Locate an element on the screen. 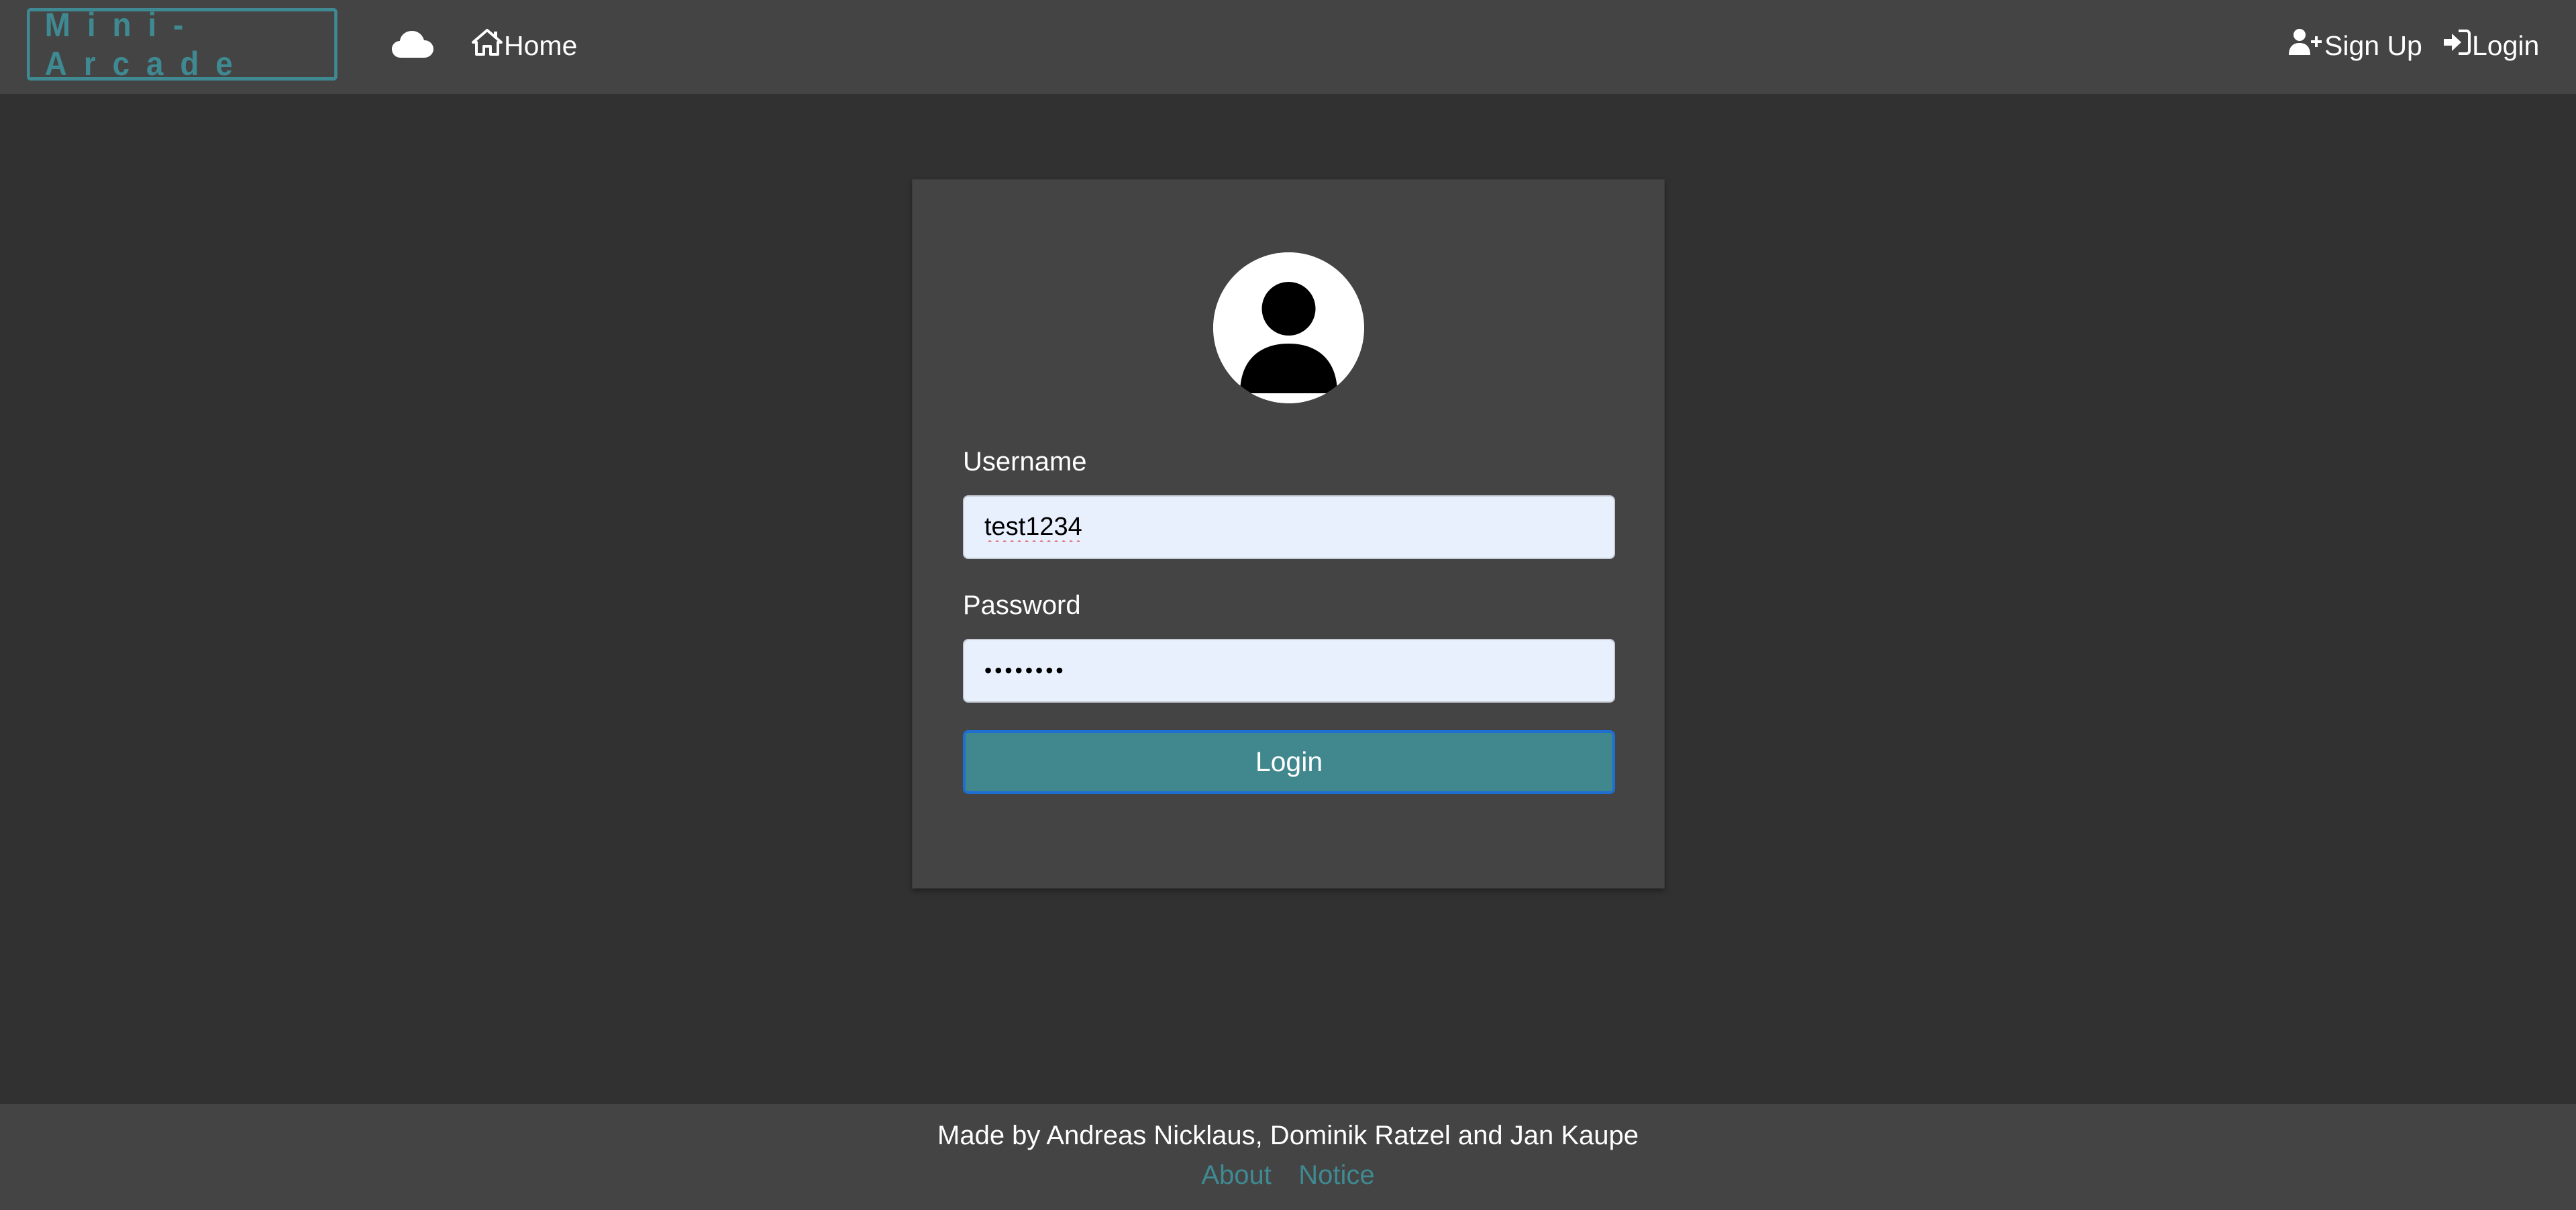 This screenshot has height=1210, width=2576. nav-signup-link: Sign Up is located at coordinates (2355, 46).